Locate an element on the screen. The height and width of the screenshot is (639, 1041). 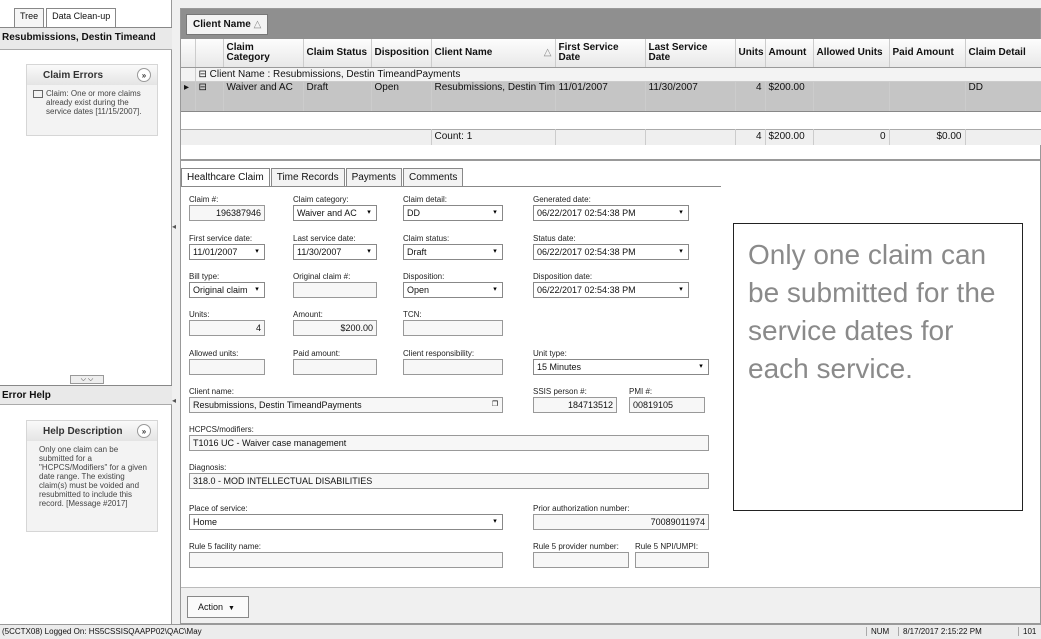
status-date-field: Status date: 06/22/2017 02:54:38 PM ▾ is located at coordinates (611, 247).